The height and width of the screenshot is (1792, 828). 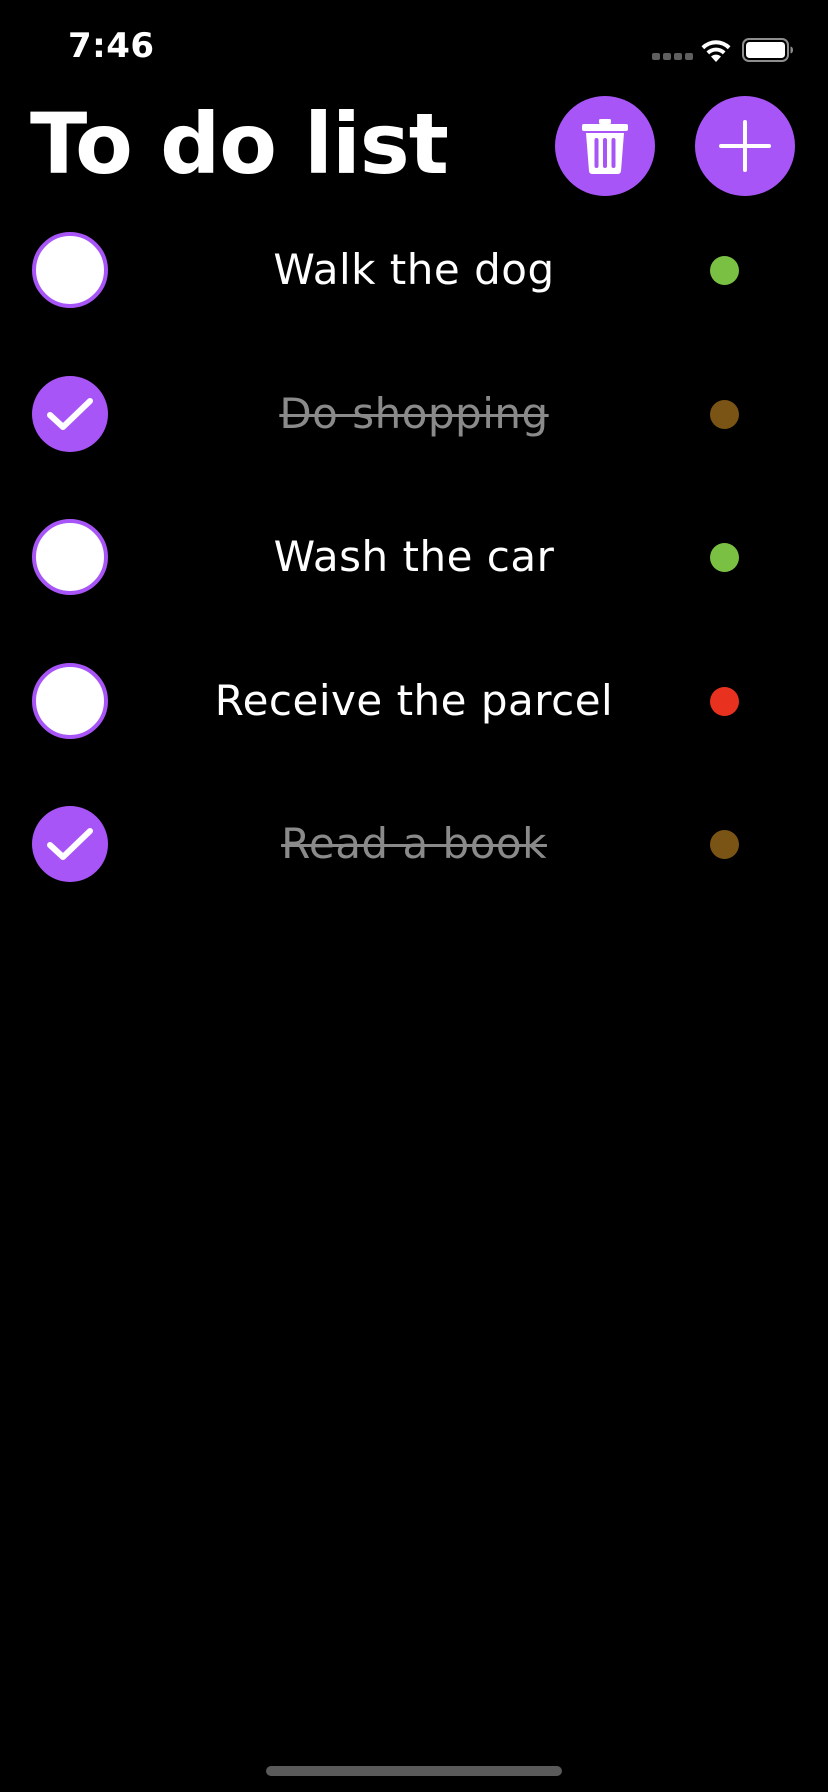 What do you see at coordinates (414, 269) in the screenshot?
I see `todo-label: Walk the dog` at bounding box center [414, 269].